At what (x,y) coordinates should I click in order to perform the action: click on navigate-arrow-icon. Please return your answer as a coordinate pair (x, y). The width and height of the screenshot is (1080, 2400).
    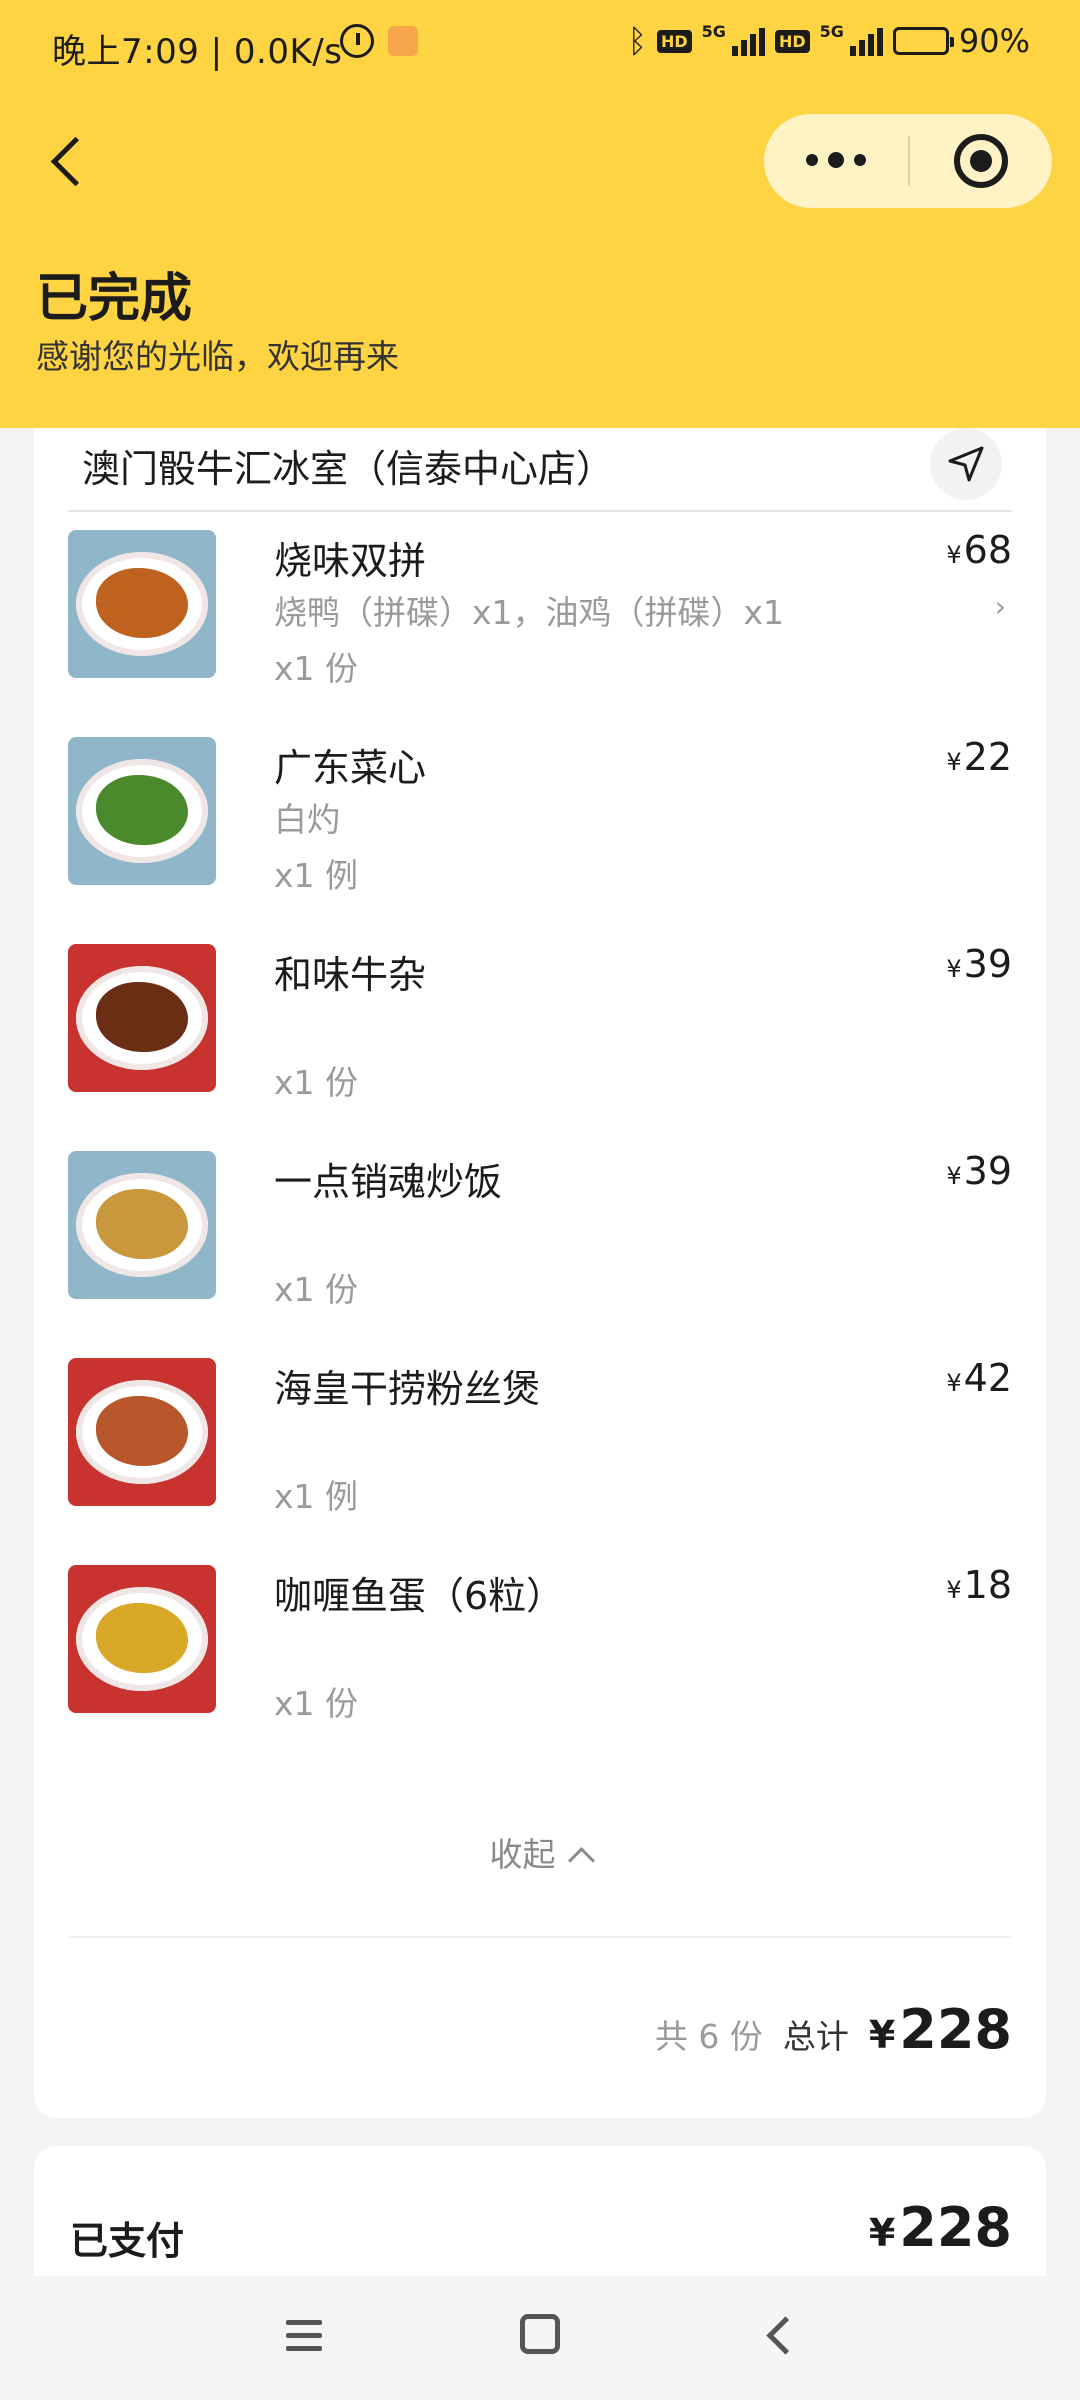
    Looking at the image, I should click on (966, 464).